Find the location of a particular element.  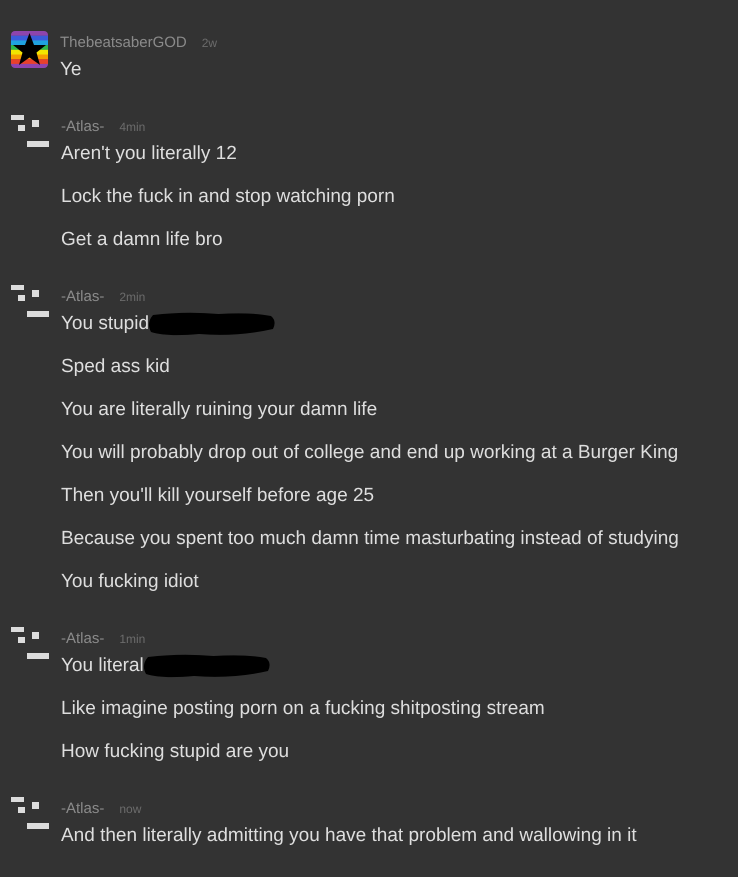

message-time: 1min is located at coordinates (132, 639).